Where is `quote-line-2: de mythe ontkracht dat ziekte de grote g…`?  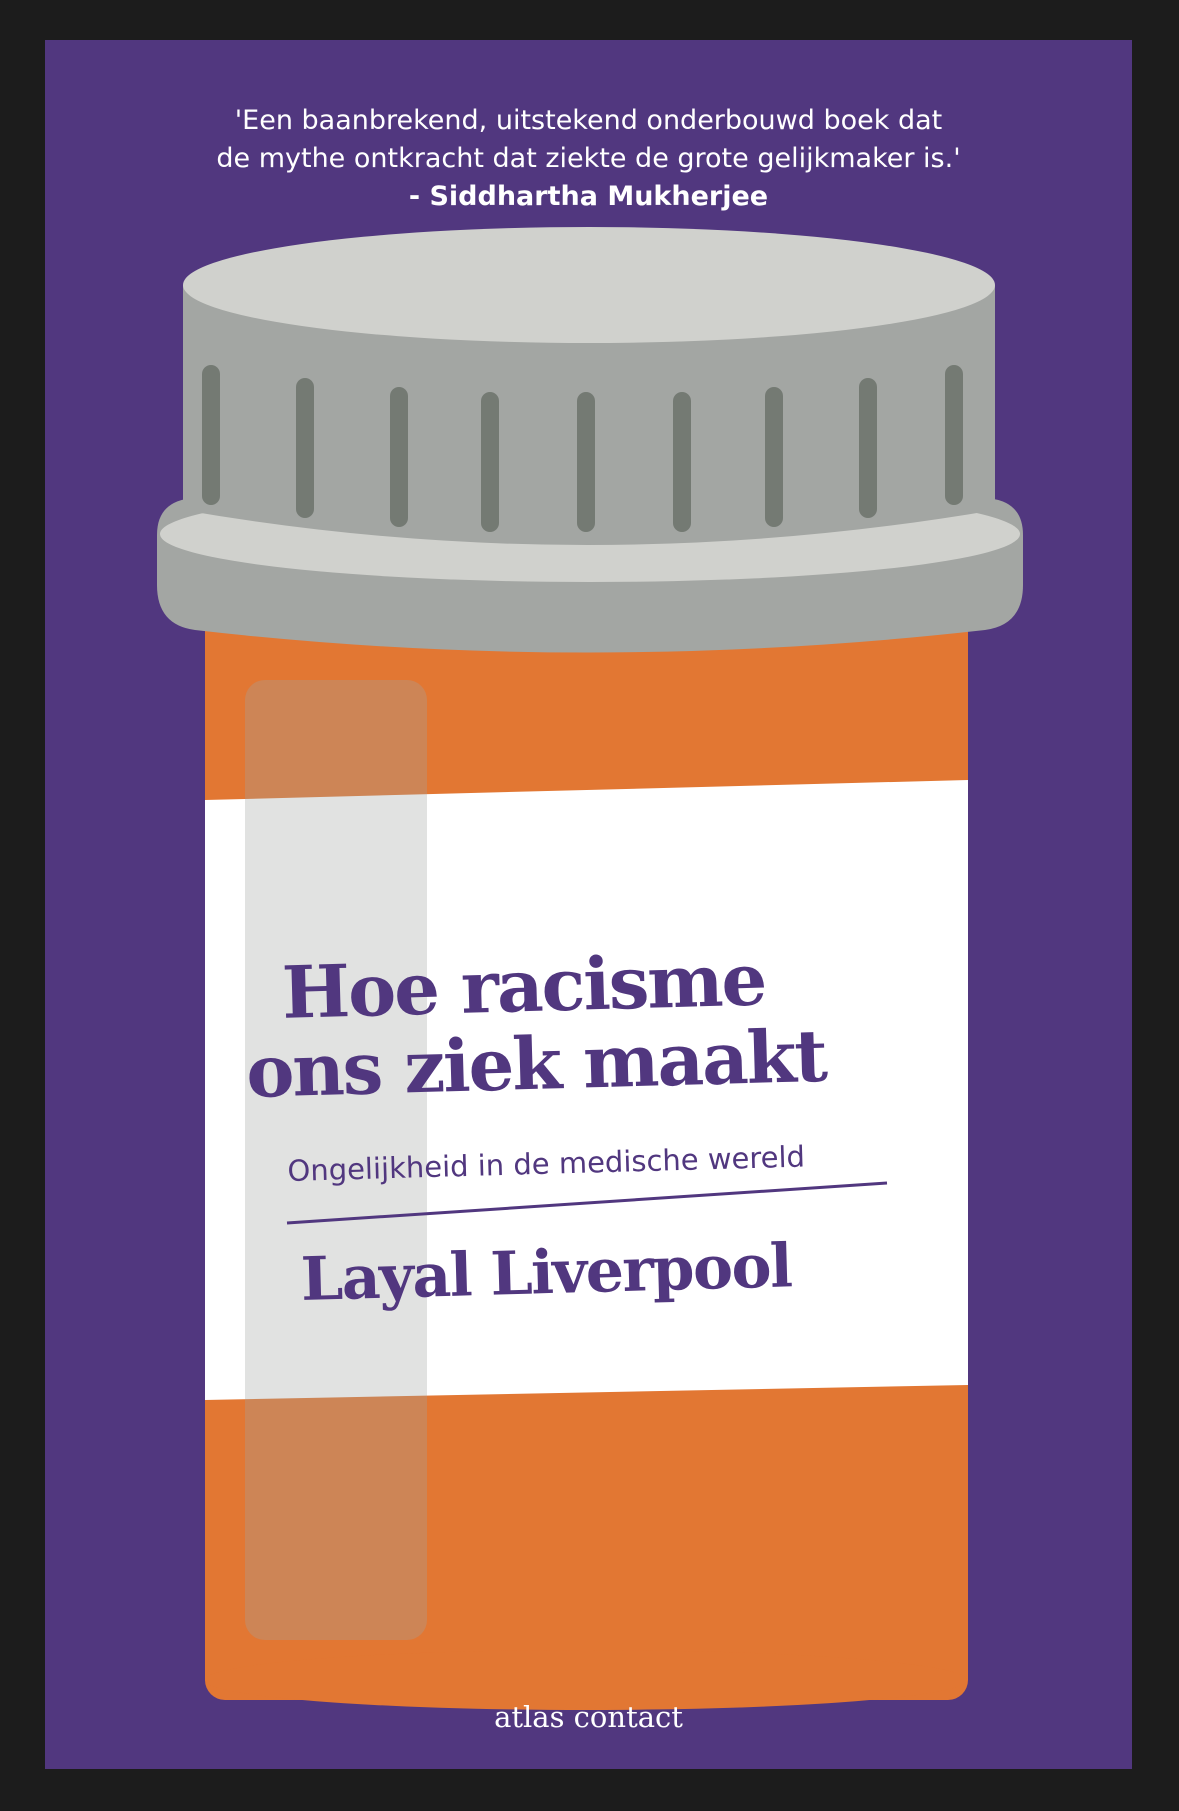
quote-line-2: de mythe ontkracht dat ziekte de grote g… is located at coordinates (588, 158).